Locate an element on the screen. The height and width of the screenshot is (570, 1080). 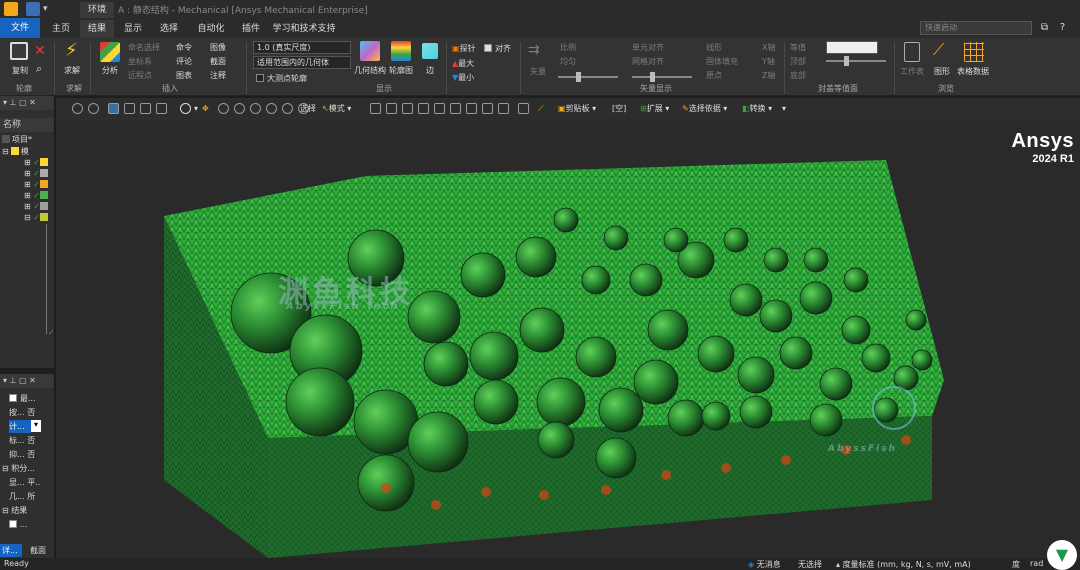
search-icon: ⌕ is located at coordinates (39, 69).